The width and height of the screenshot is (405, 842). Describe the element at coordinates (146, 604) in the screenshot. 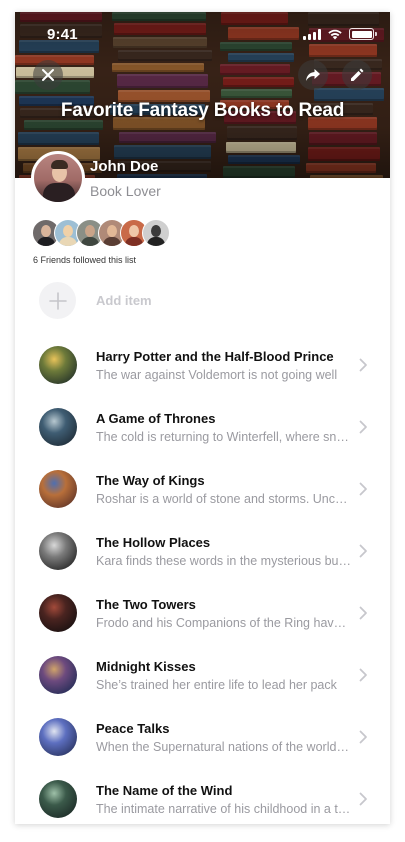

I see `book-title: The Two Towers` at that location.